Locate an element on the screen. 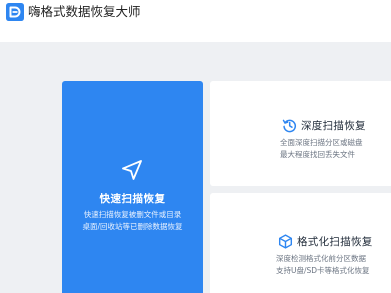 The image size is (391, 293). quick-scan-desc-line2: 桌面/回收站等已删除数据恢复 is located at coordinates (132, 226).